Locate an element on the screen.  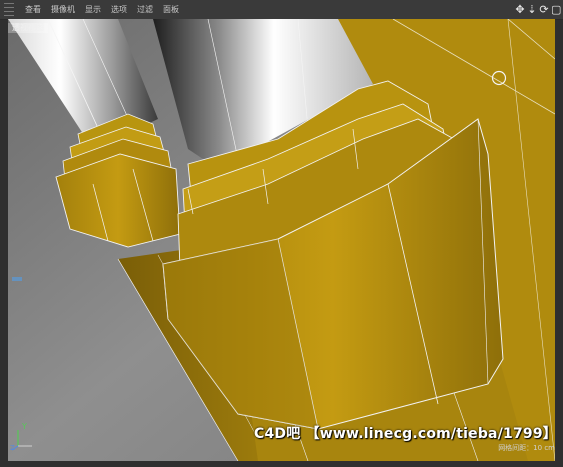
panel-grip-icon is located at coordinates (9, 9).